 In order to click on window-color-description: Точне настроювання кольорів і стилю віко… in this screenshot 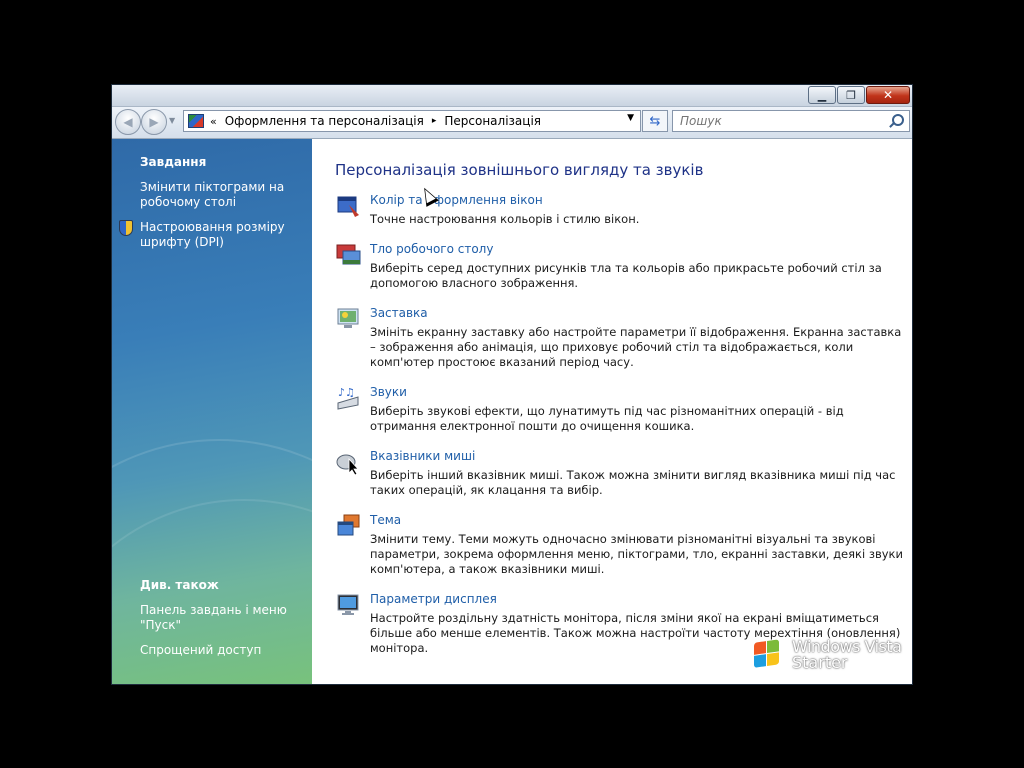, I will do `click(505, 219)`.